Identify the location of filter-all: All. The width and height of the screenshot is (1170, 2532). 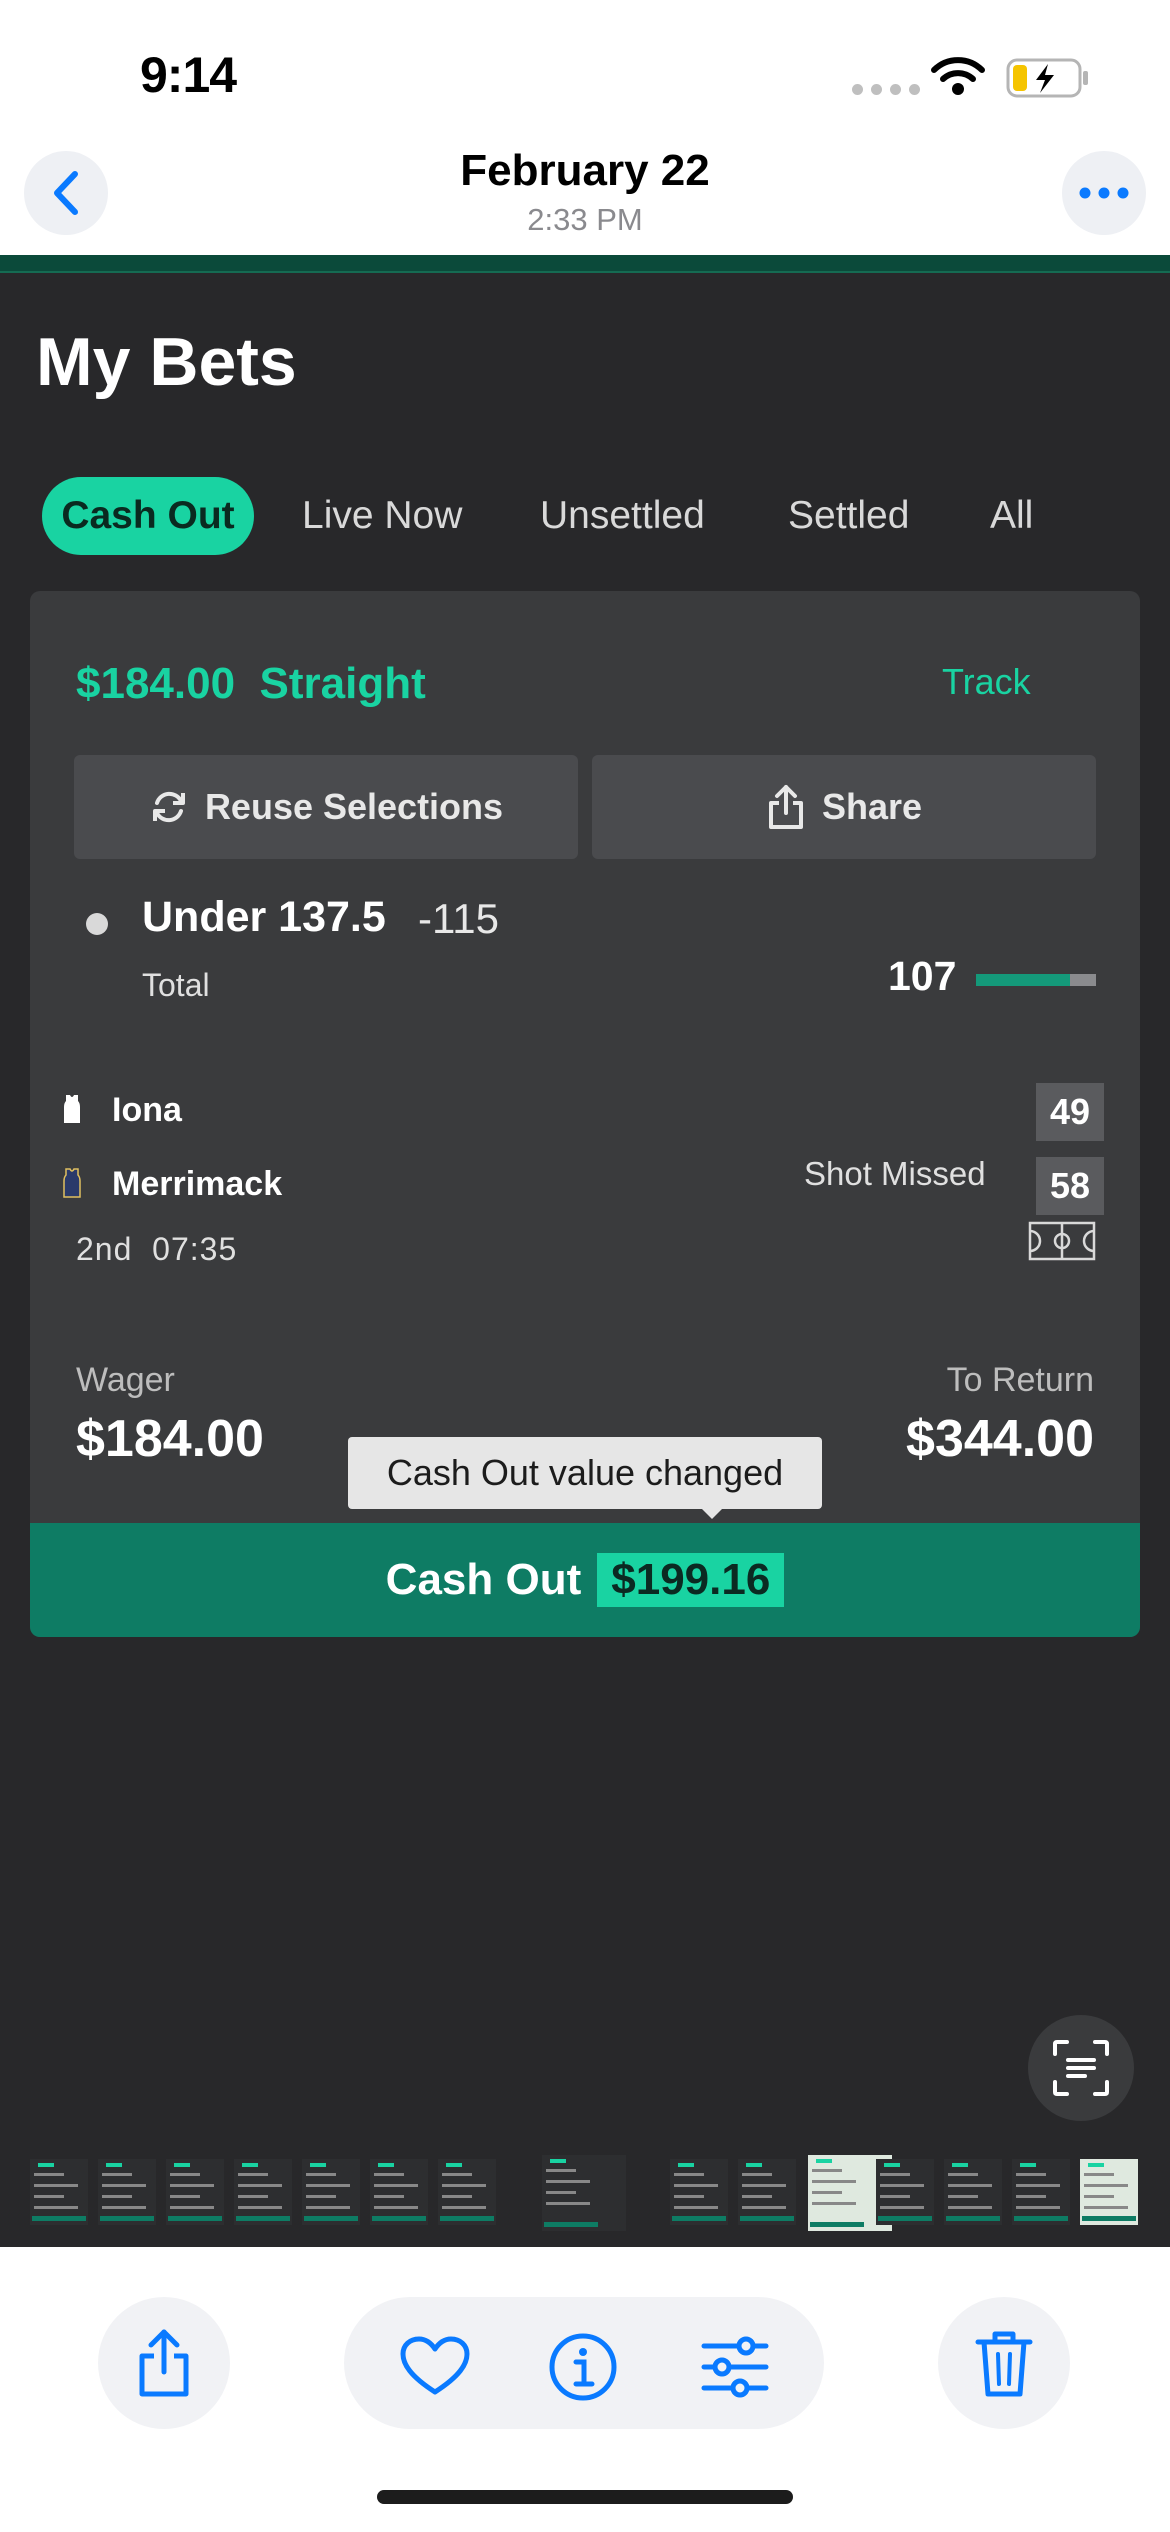
(1011, 516).